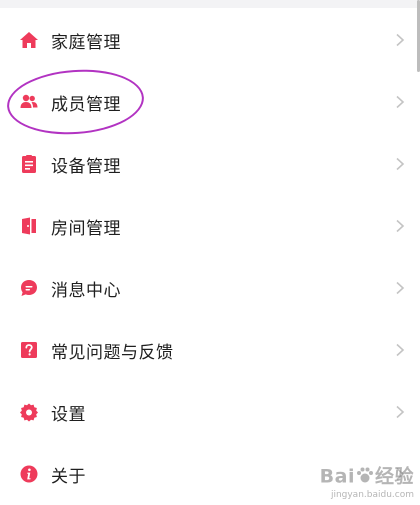 The width and height of the screenshot is (420, 505). I want to click on info-icon, so click(29, 474).